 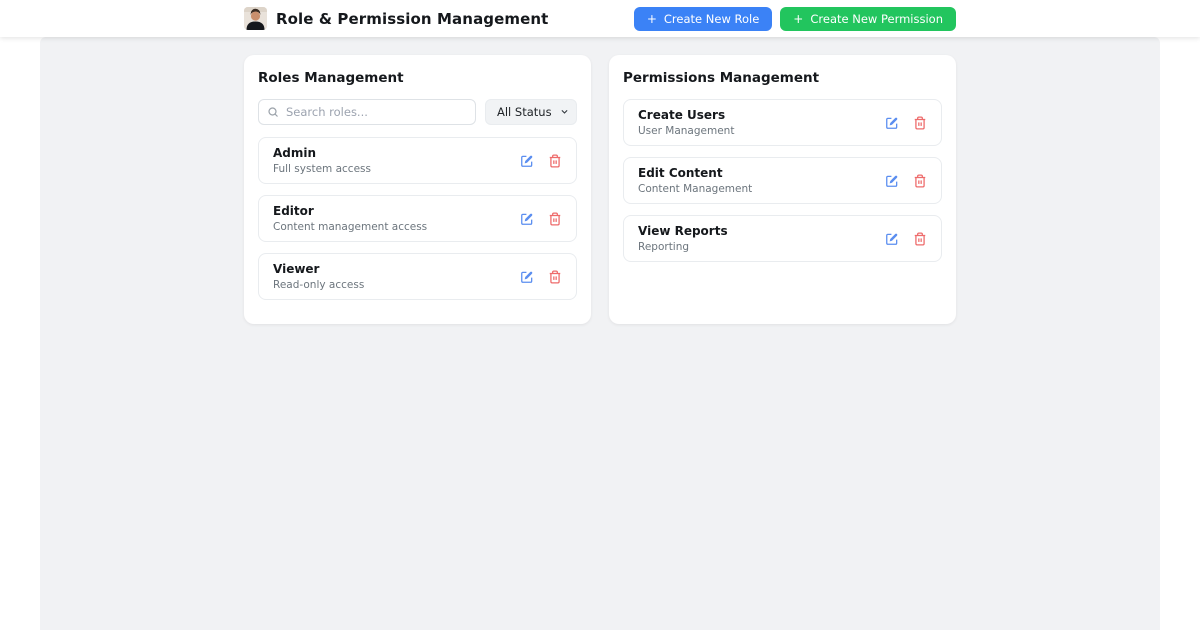 What do you see at coordinates (876, 18) in the screenshot?
I see `create-new-permission-label: Create New Permission` at bounding box center [876, 18].